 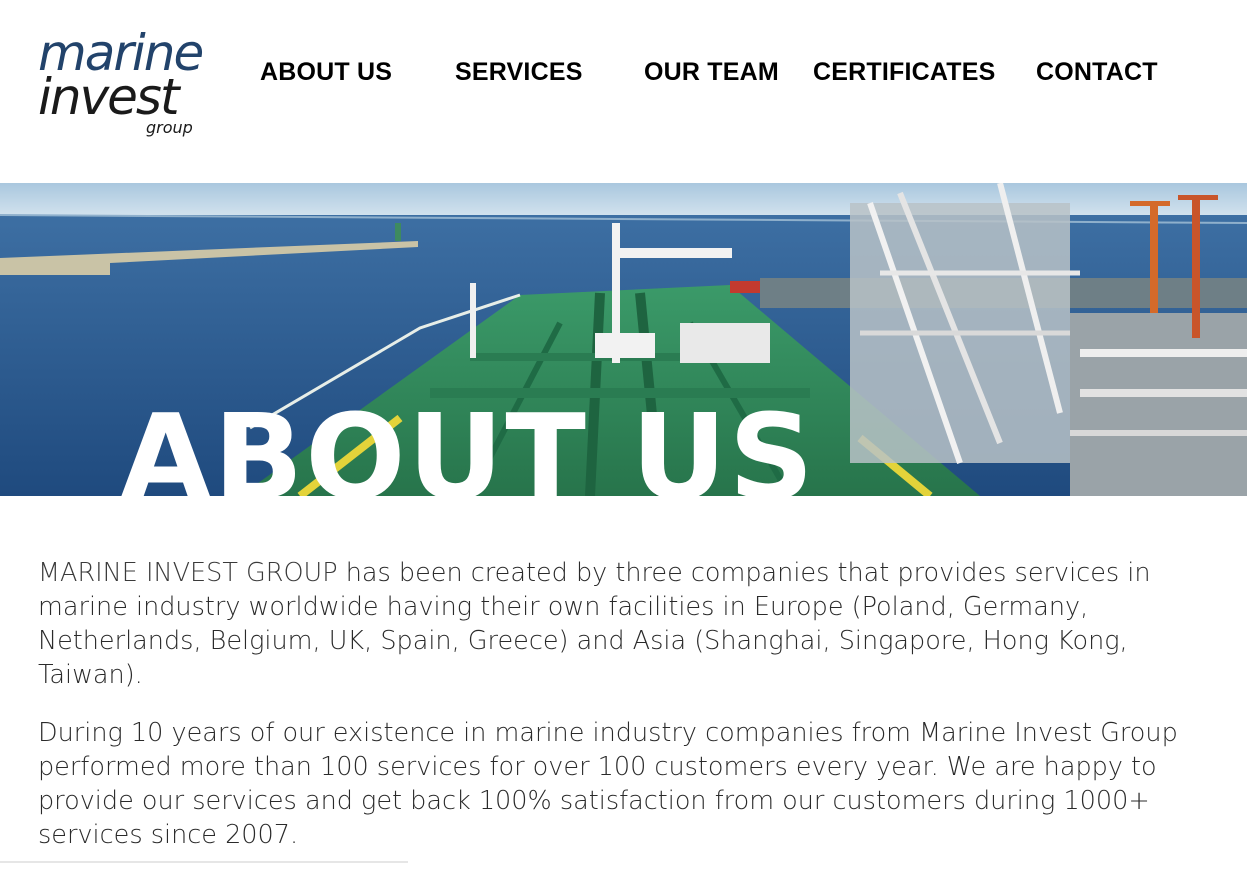 I want to click on nav-our-team: OUR TEAM, so click(x=711, y=72).